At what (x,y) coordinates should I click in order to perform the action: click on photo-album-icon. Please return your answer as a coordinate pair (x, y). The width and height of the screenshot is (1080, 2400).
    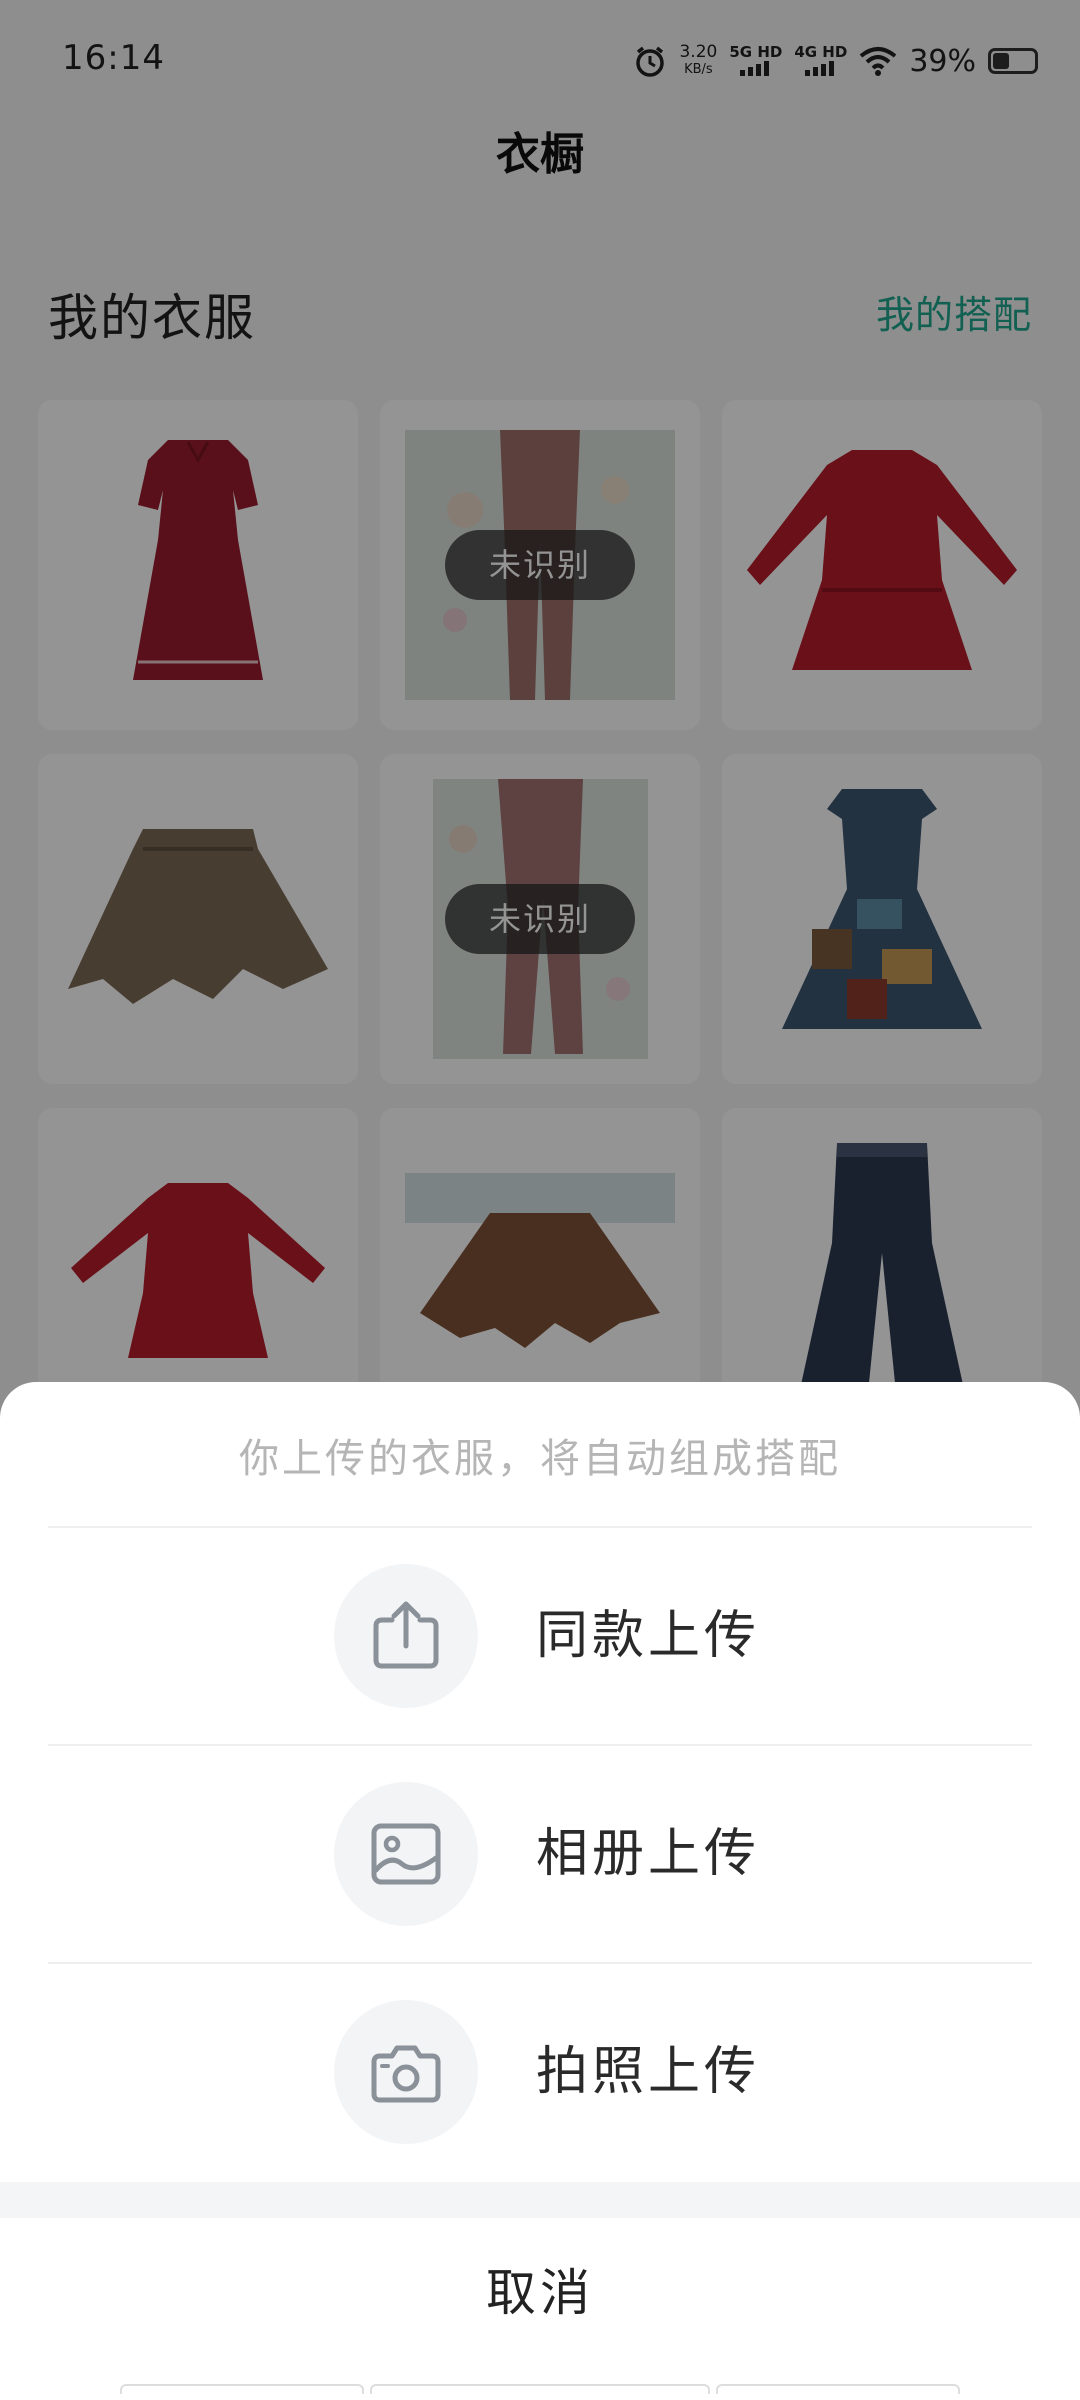
    Looking at the image, I should click on (406, 1854).